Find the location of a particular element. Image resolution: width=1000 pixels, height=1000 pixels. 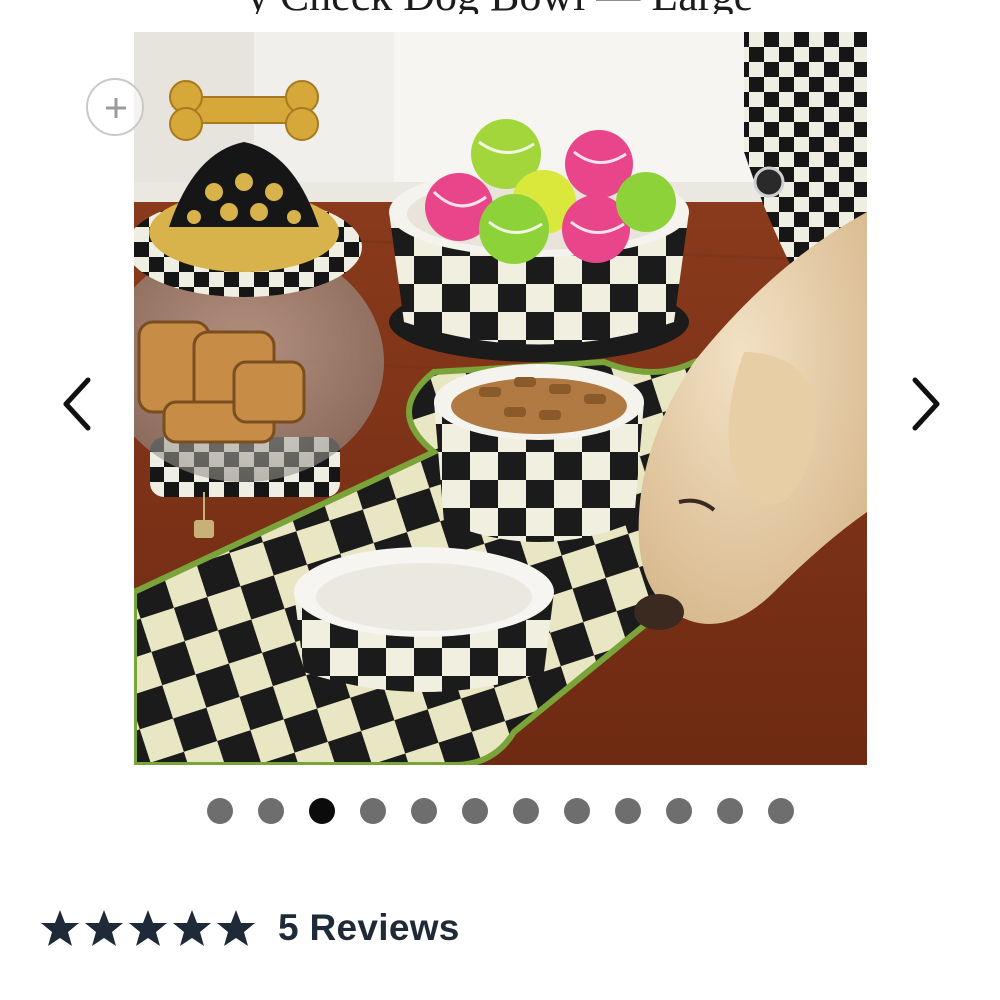

star-rating is located at coordinates (148, 928).